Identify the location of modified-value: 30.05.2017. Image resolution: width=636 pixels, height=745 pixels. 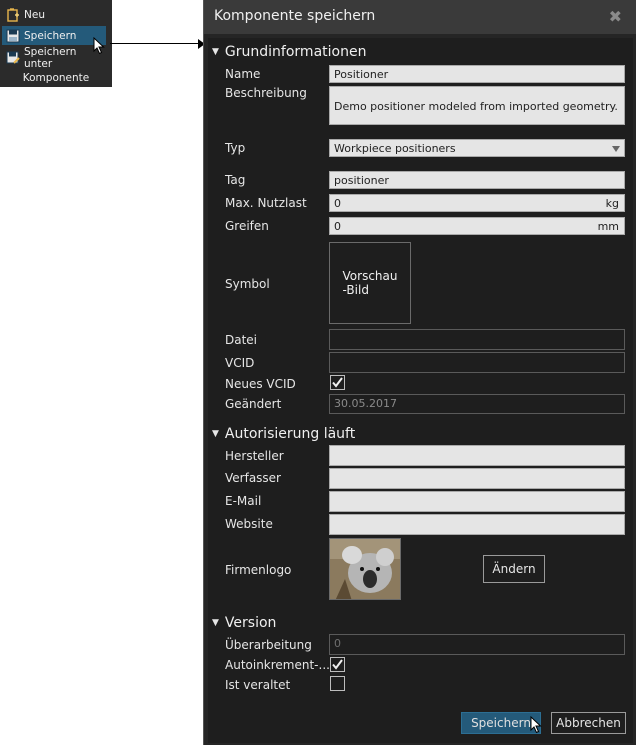
(365, 403).